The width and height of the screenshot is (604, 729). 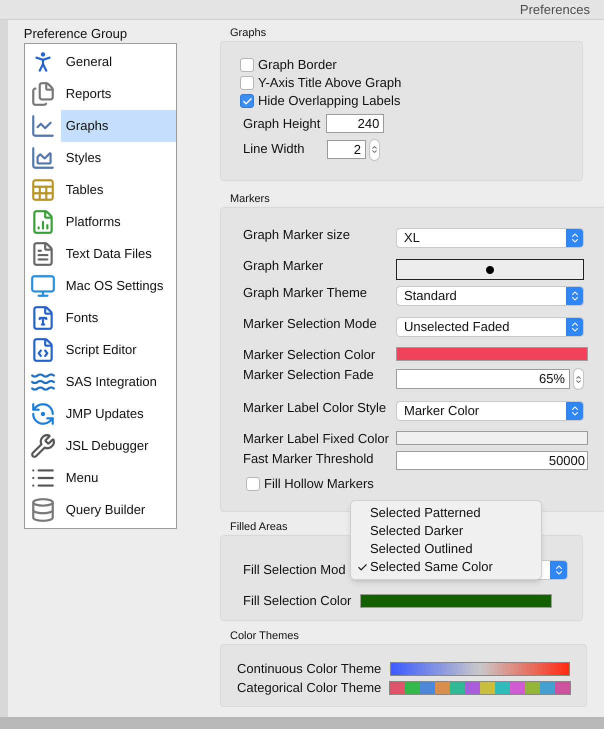 What do you see at coordinates (247, 101) in the screenshot?
I see `checkmark-icon` at bounding box center [247, 101].